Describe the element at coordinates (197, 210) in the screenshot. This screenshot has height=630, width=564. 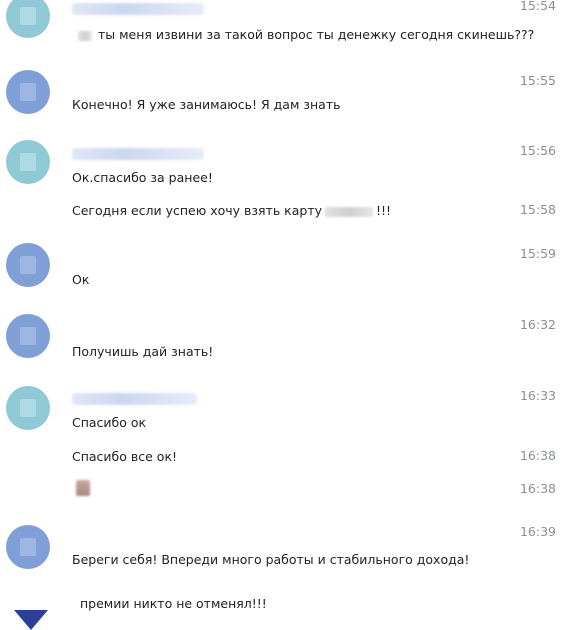
I see `message-text-content: Сегодня если успею хочу взять карту` at that location.